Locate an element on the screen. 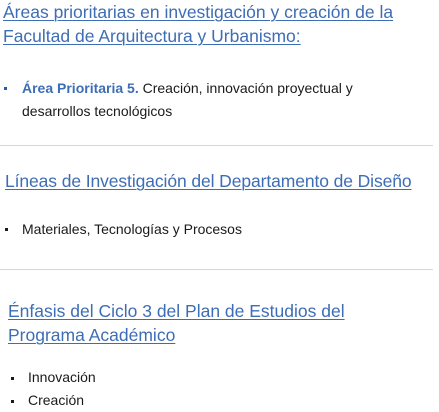  list-item-text: Innovación is located at coordinates (62, 377).